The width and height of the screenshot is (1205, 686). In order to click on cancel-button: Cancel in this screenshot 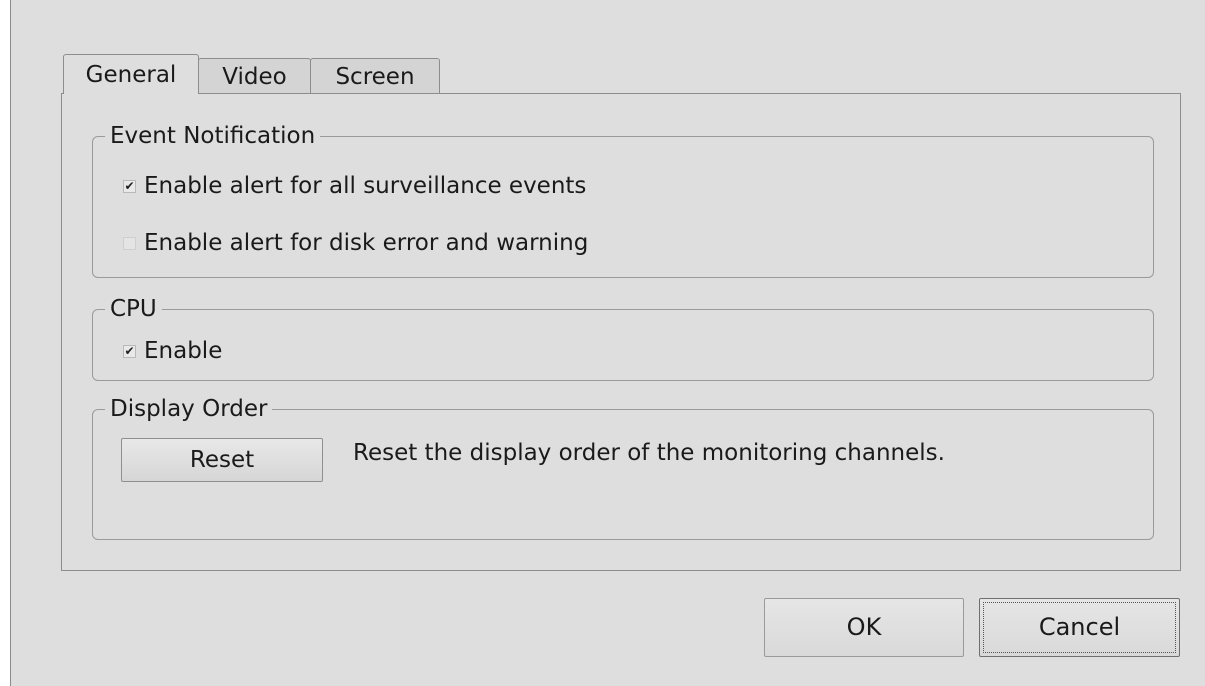, I will do `click(1079, 627)`.